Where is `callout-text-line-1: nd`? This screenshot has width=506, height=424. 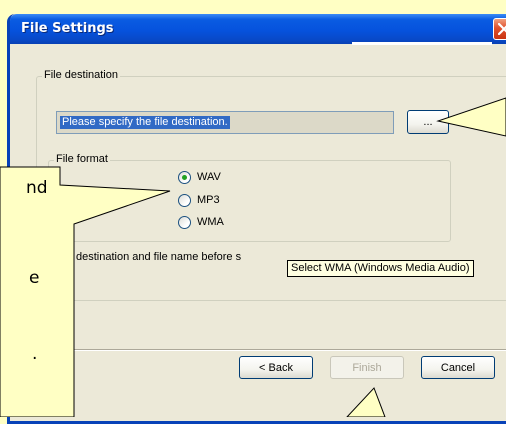 callout-text-line-1: nd is located at coordinates (37, 188).